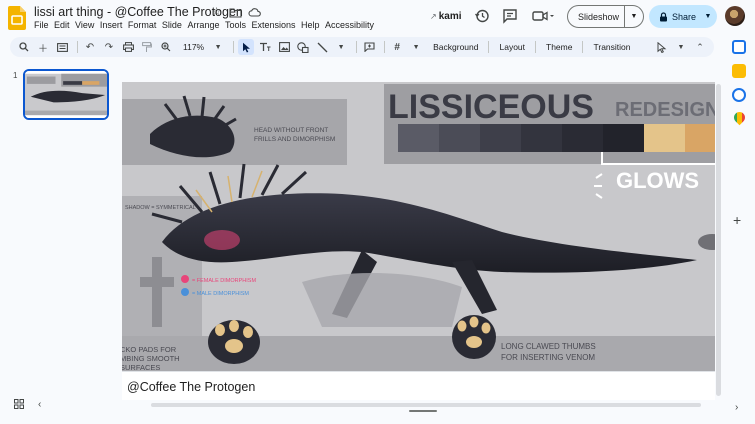 The height and width of the screenshot is (424, 755). Describe the element at coordinates (423, 411) in the screenshot. I see `notes-resize-handle` at that location.